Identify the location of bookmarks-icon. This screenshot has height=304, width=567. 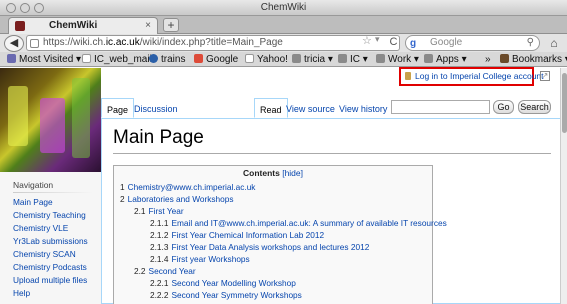
(504, 58).